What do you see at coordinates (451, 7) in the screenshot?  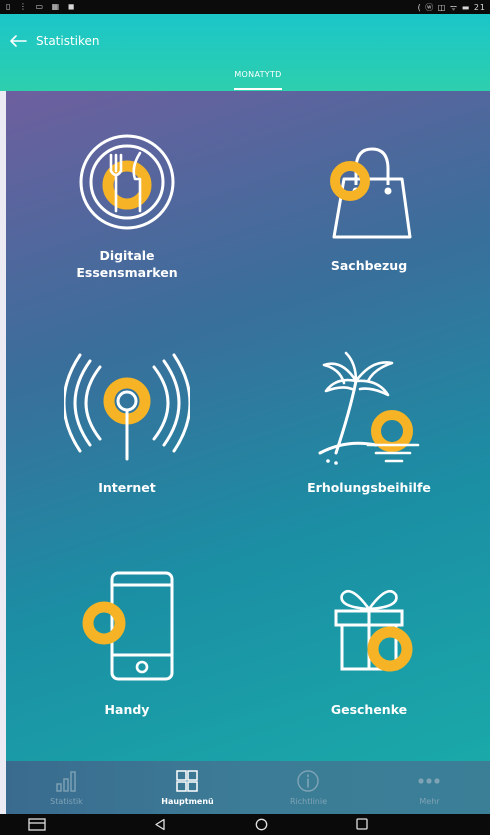 I see `status-system-indicators: ( ⓦ ◫ ᯤ ▬ 21` at bounding box center [451, 7].